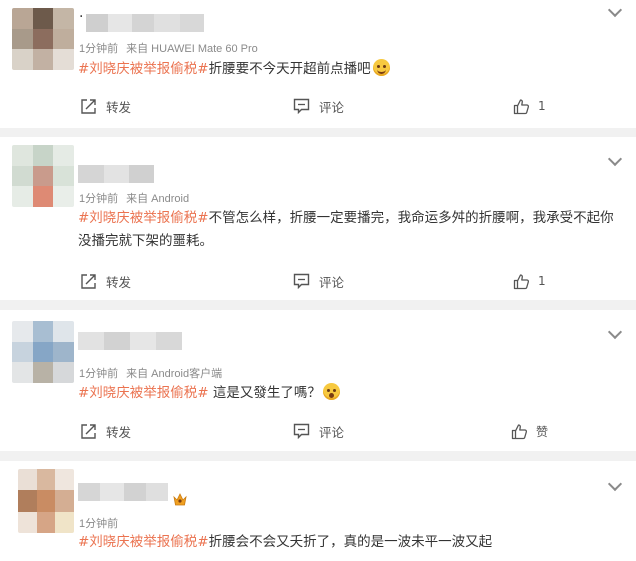 The image size is (636, 561). Describe the element at coordinates (331, 391) in the screenshot. I see `surprise-emoji-icon` at that location.